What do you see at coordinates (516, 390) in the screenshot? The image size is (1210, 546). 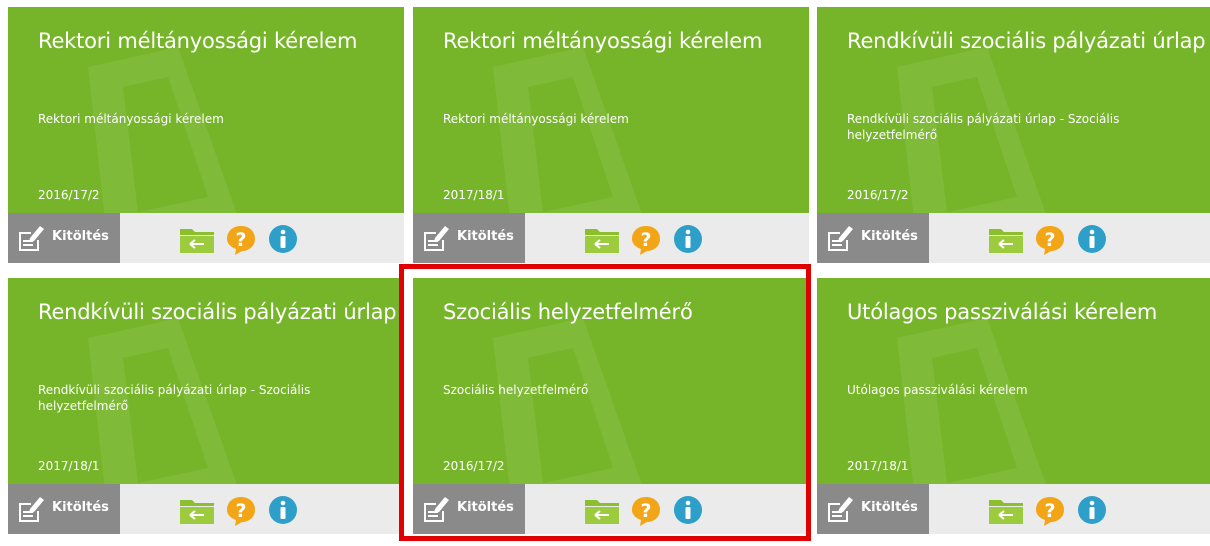 I see `card-description: Szociális helyzetfelmérő` at bounding box center [516, 390].